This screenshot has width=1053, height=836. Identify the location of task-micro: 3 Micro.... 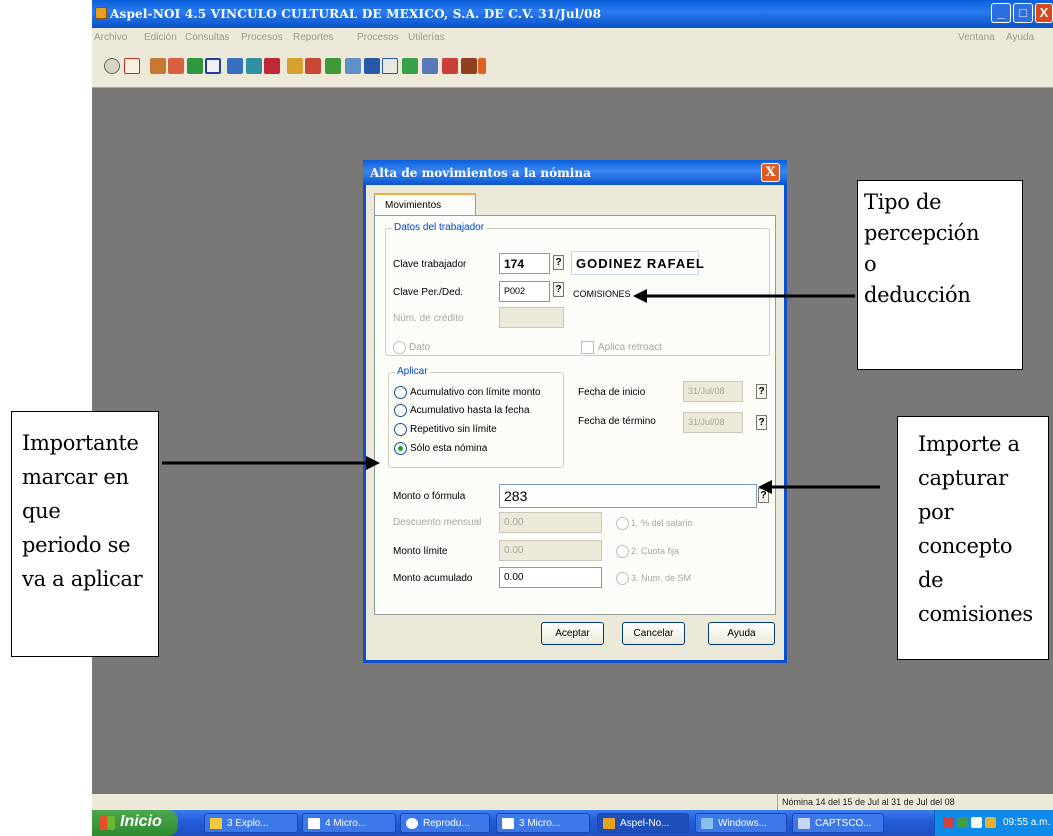
(543, 823).